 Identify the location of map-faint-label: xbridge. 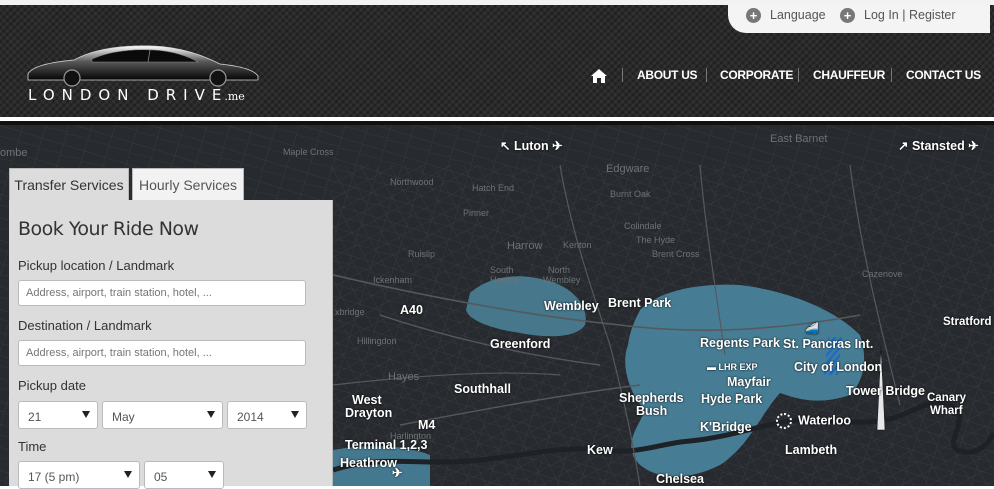
(350, 312).